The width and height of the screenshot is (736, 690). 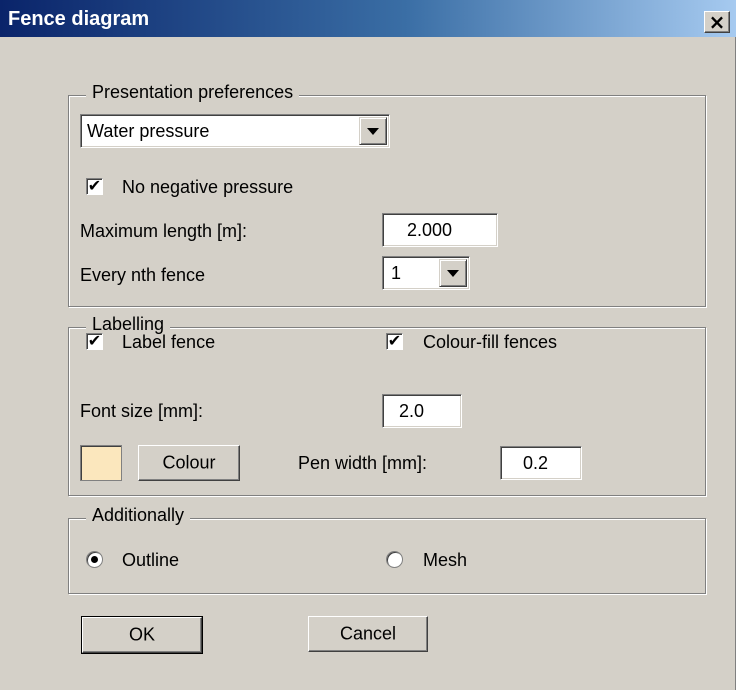 I want to click on mesh-label: Mesh, so click(x=445, y=560).